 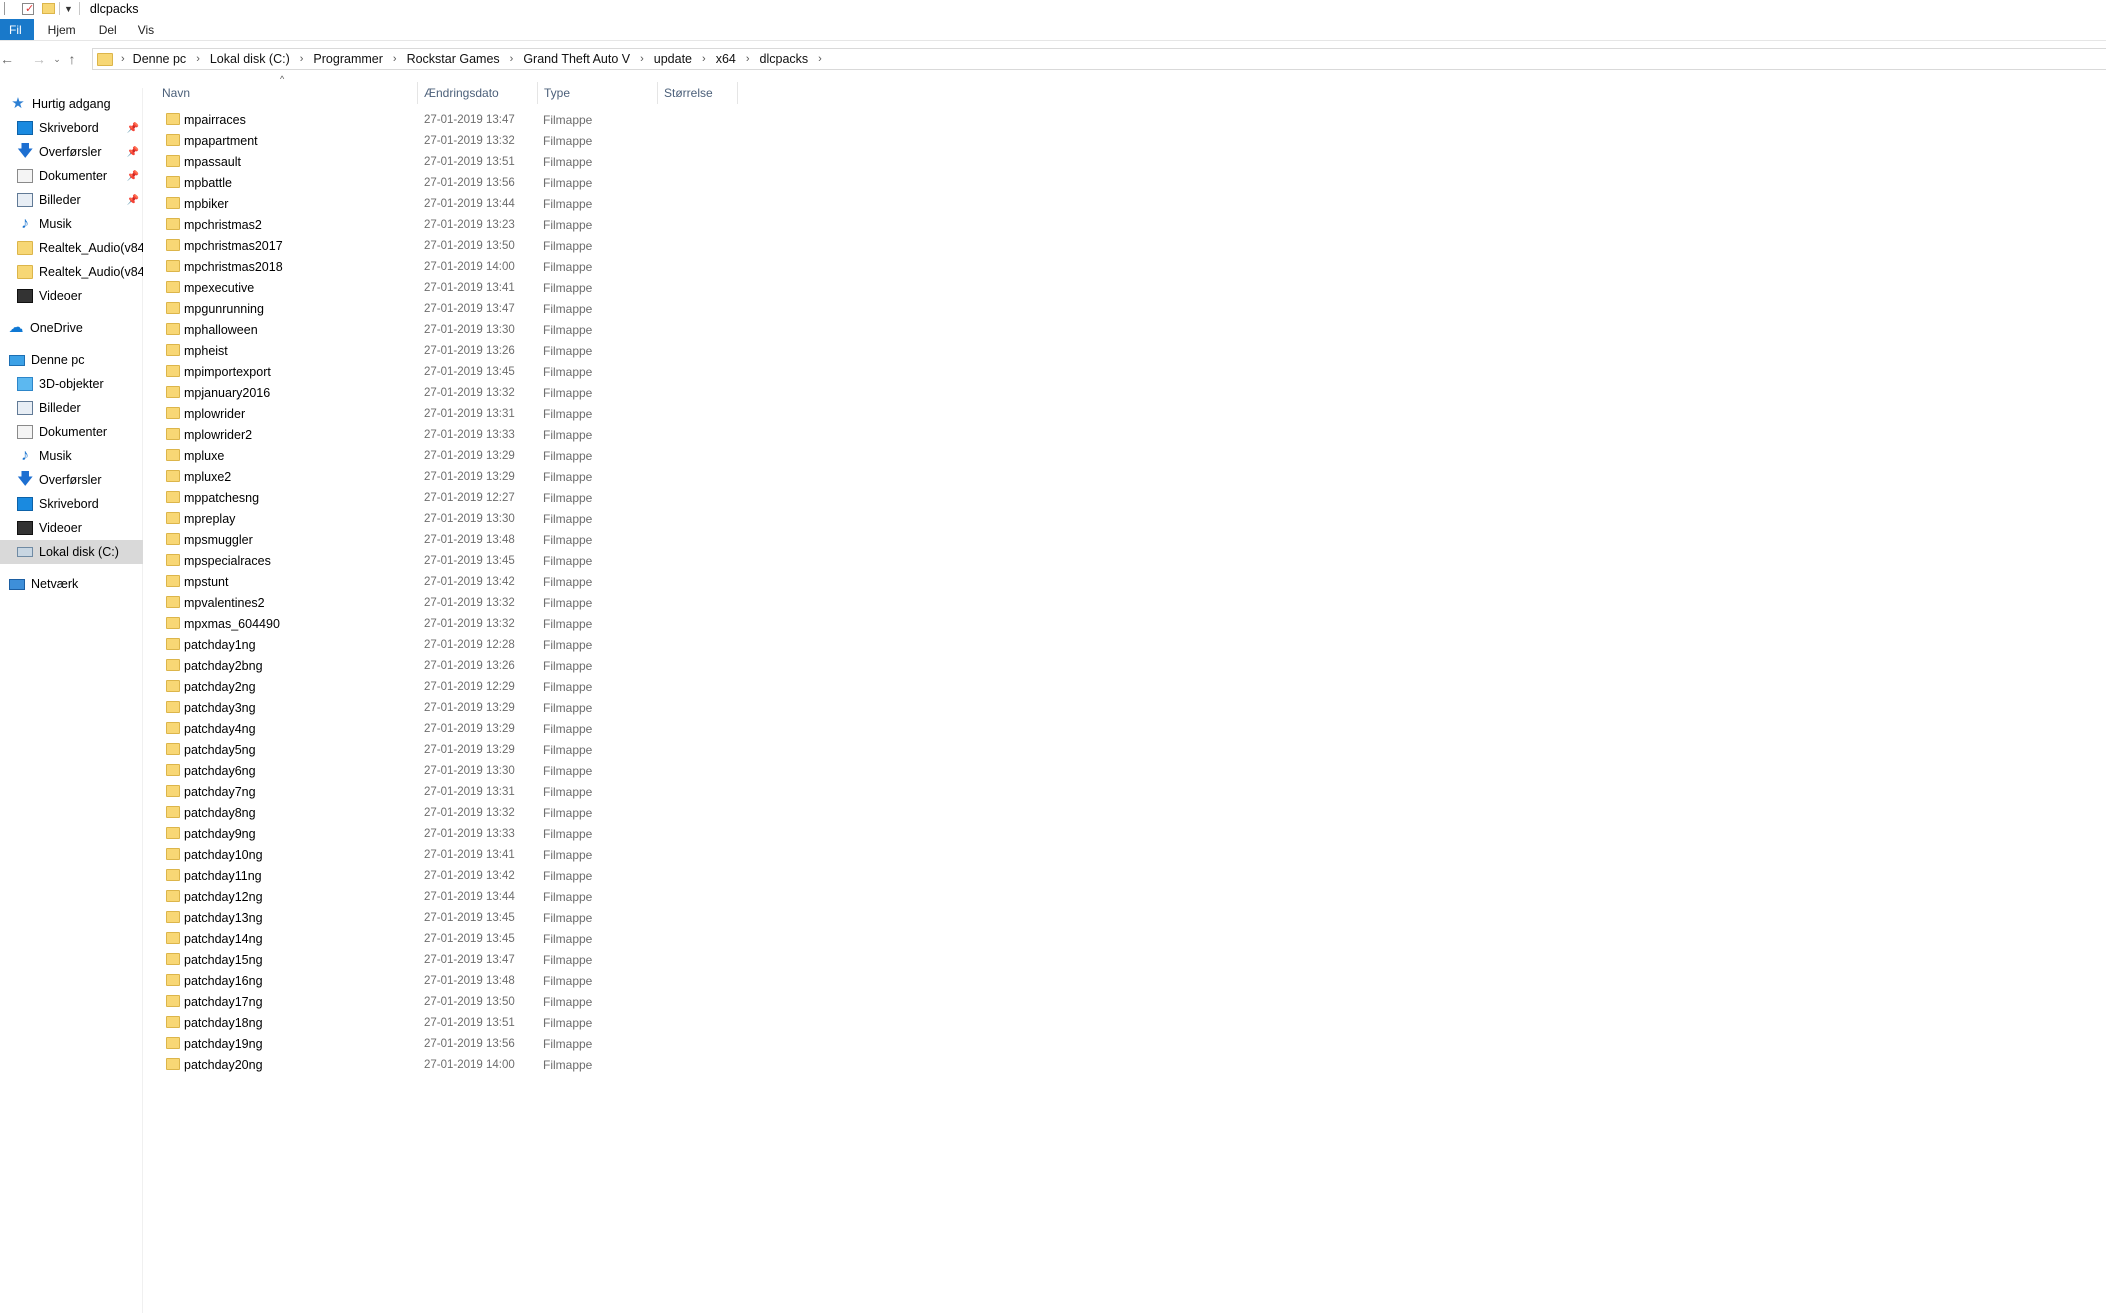 What do you see at coordinates (494, 917) in the screenshot?
I see `file-row: patchday13ng 27-01-2019 13:45 Filmappe` at bounding box center [494, 917].